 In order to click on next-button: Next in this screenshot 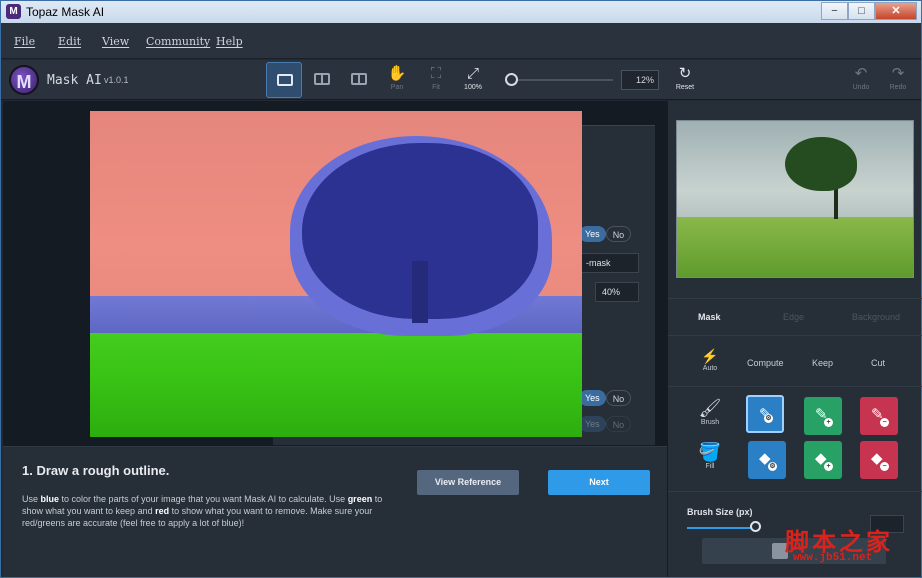, I will do `click(599, 482)`.